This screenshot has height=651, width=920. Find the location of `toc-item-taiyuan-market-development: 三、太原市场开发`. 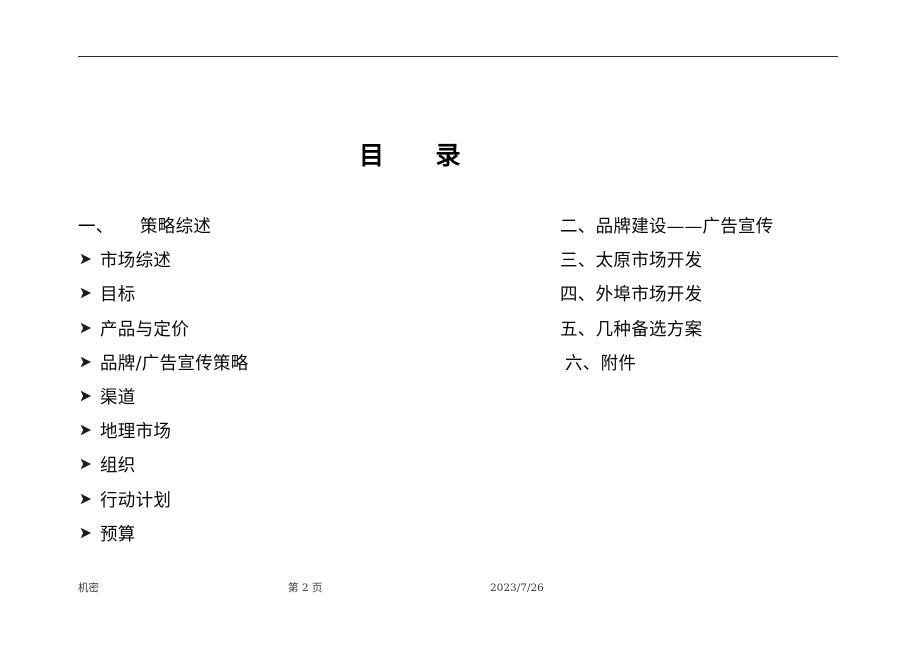

toc-item-taiyuan-market-development: 三、太原市场开发 is located at coordinates (730, 267).